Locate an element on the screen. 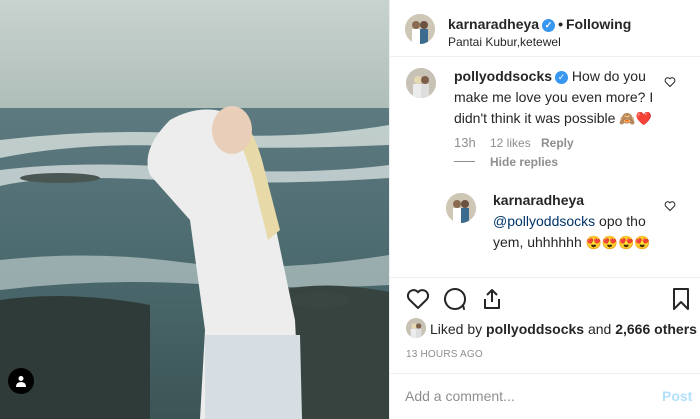 This screenshot has height=419, width=700. liker-avatar is located at coordinates (416, 328).